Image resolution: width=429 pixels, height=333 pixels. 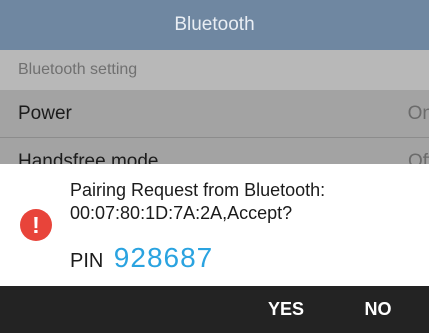 I want to click on setting-label-power: Power, so click(x=45, y=113).